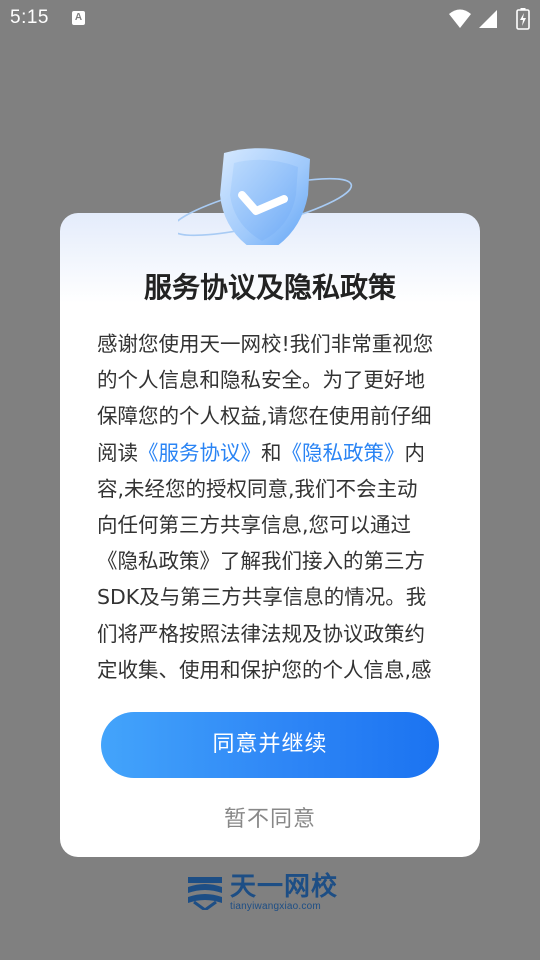 This screenshot has height=960, width=540. Describe the element at coordinates (261, 633) in the screenshot. I see `body-text: 们将严格按照法律法规及协议政策约` at that location.